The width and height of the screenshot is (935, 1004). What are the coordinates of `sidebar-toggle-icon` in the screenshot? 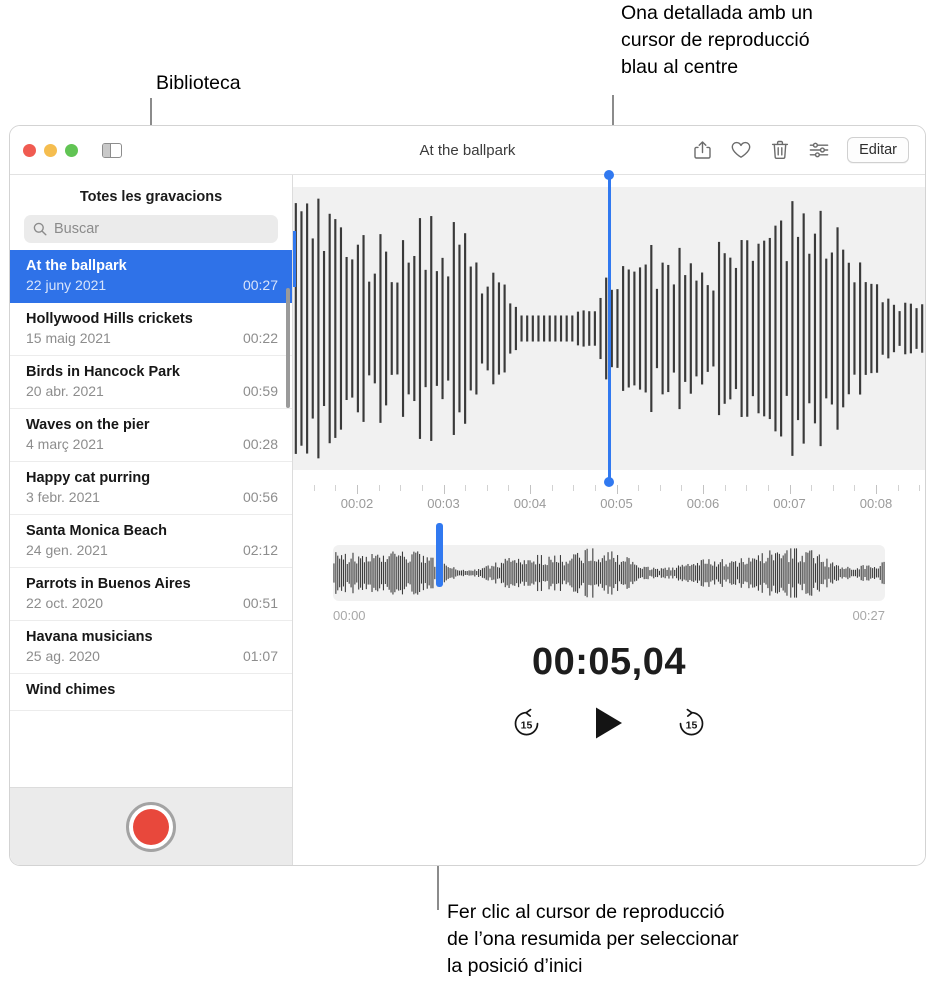 It's located at (112, 150).